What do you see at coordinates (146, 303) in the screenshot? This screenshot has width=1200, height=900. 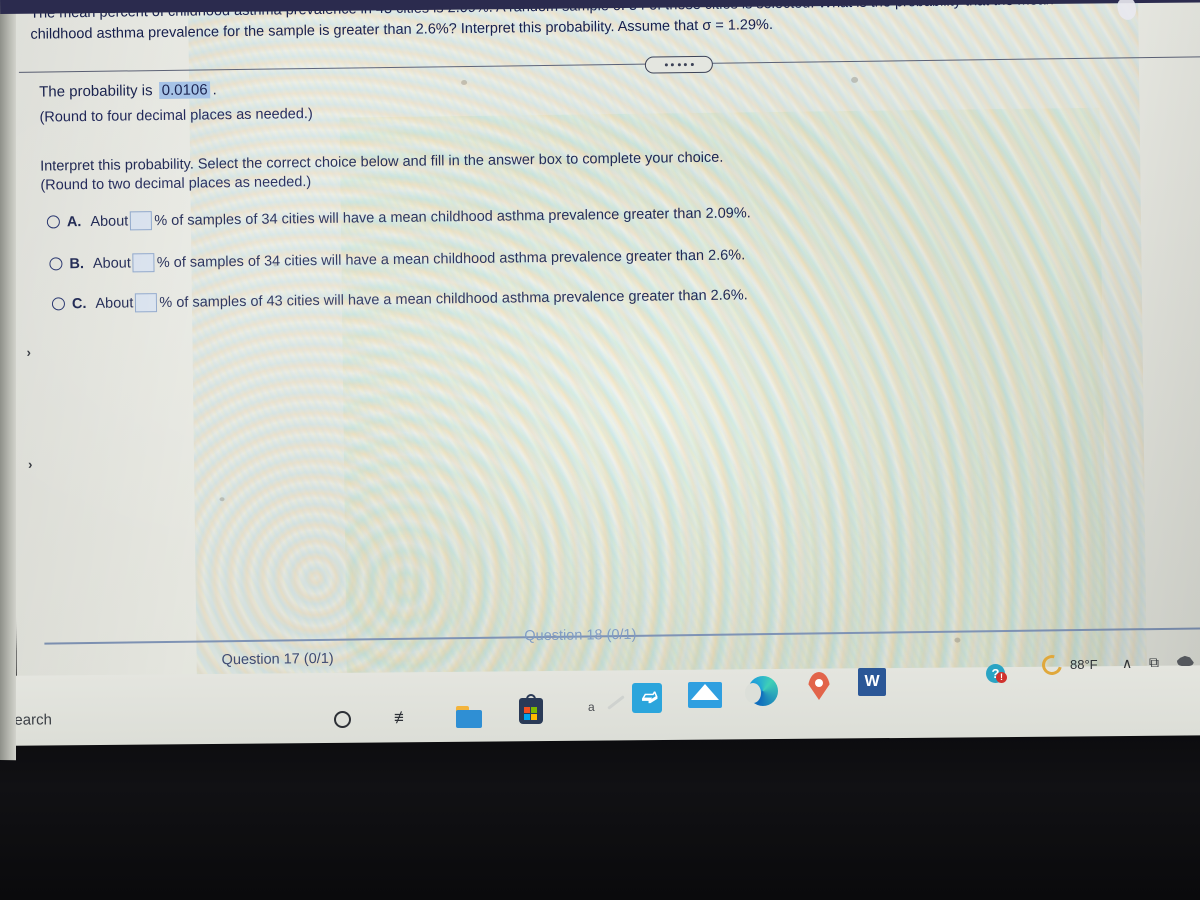 I see `choice-c-input` at bounding box center [146, 303].